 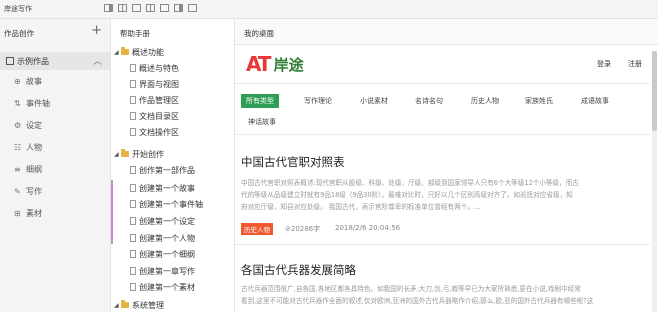 What do you see at coordinates (162, 188) in the screenshot?
I see `tree-doc: 创建第一个故事` at bounding box center [162, 188].